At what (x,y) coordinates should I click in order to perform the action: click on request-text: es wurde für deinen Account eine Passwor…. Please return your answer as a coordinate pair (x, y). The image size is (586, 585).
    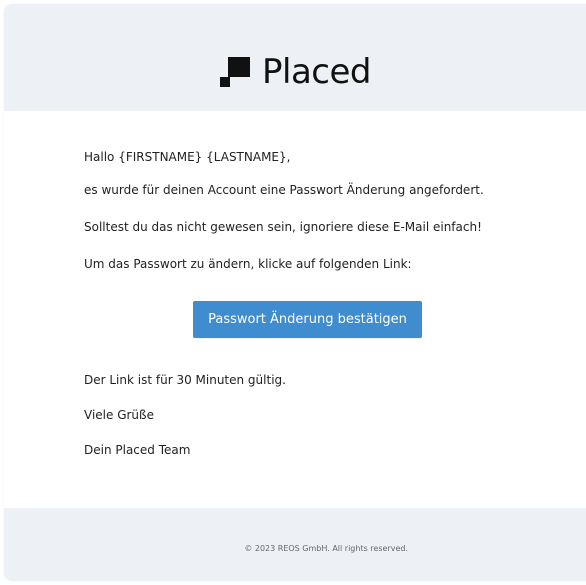
    Looking at the image, I should click on (284, 190).